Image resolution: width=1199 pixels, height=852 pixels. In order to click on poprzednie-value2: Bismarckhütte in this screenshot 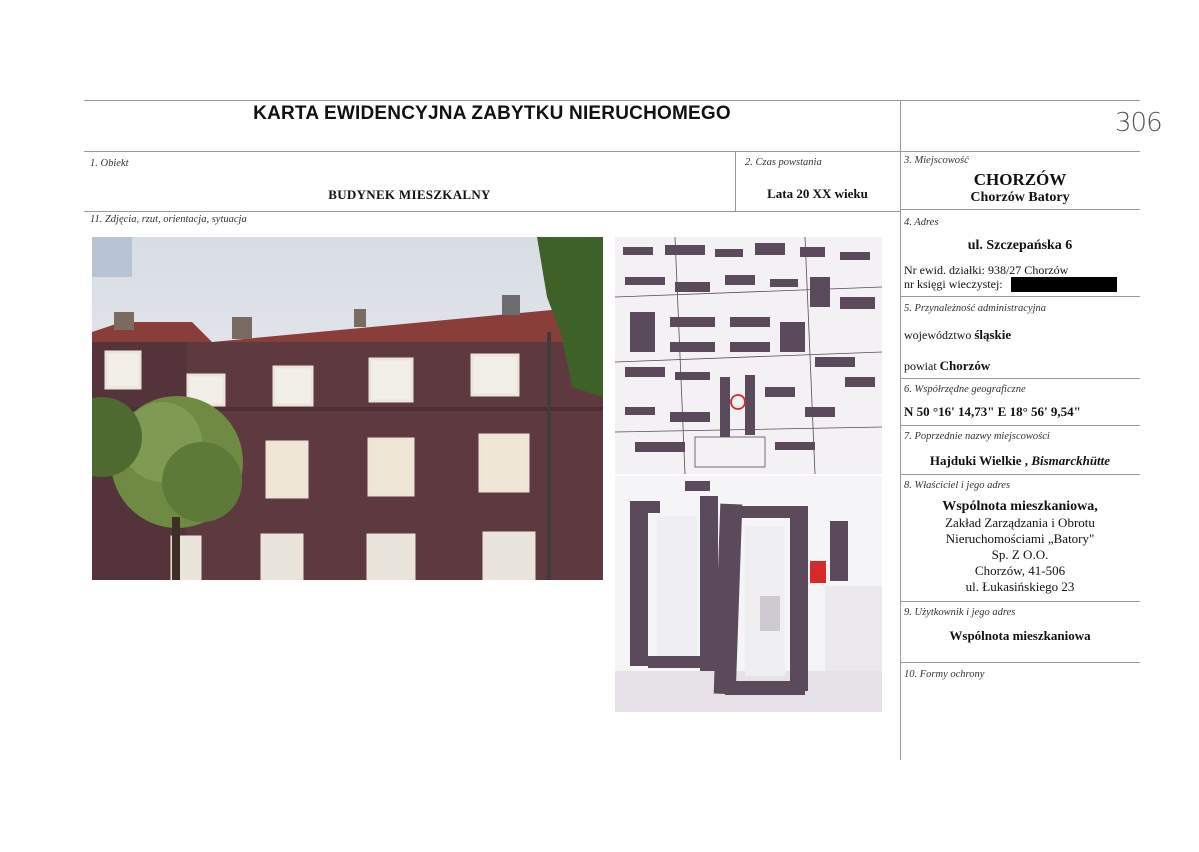, I will do `click(1071, 460)`.